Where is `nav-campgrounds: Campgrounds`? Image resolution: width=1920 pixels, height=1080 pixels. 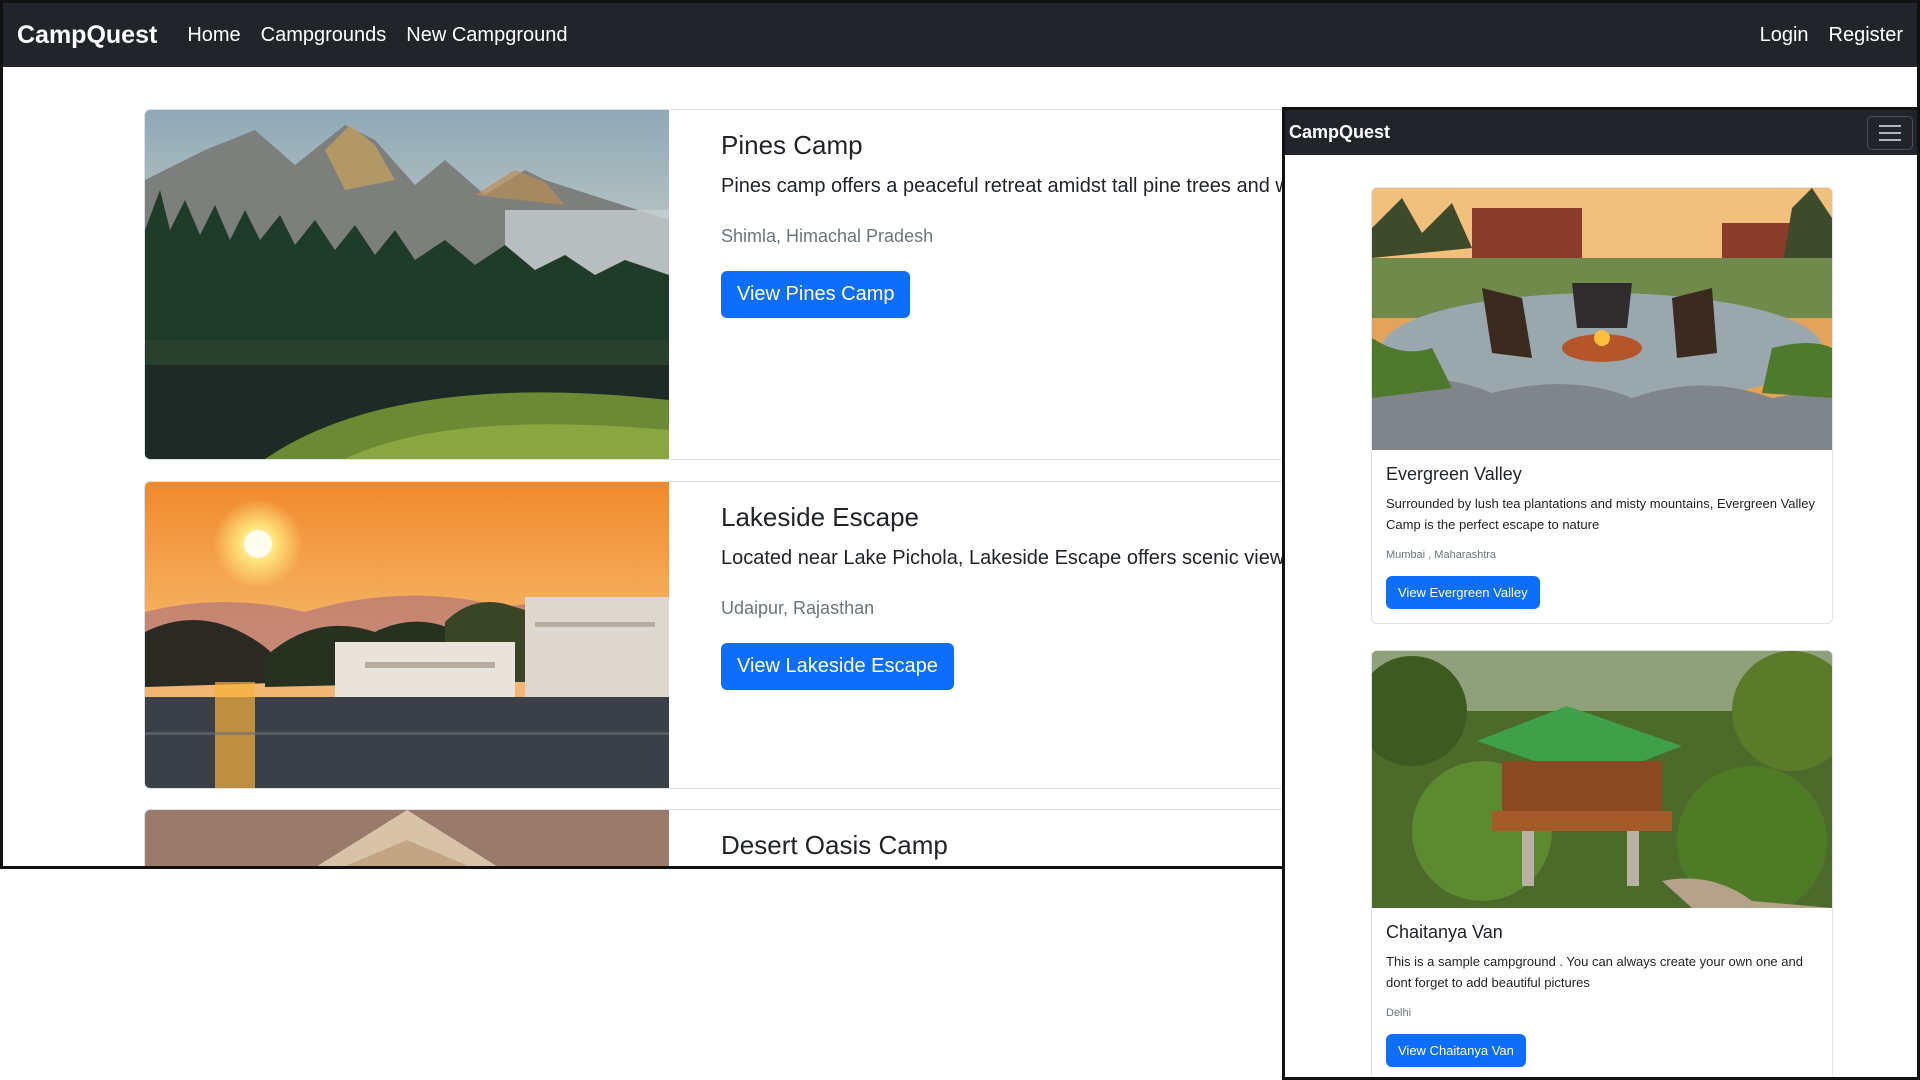
nav-campgrounds: Campgrounds is located at coordinates (324, 35).